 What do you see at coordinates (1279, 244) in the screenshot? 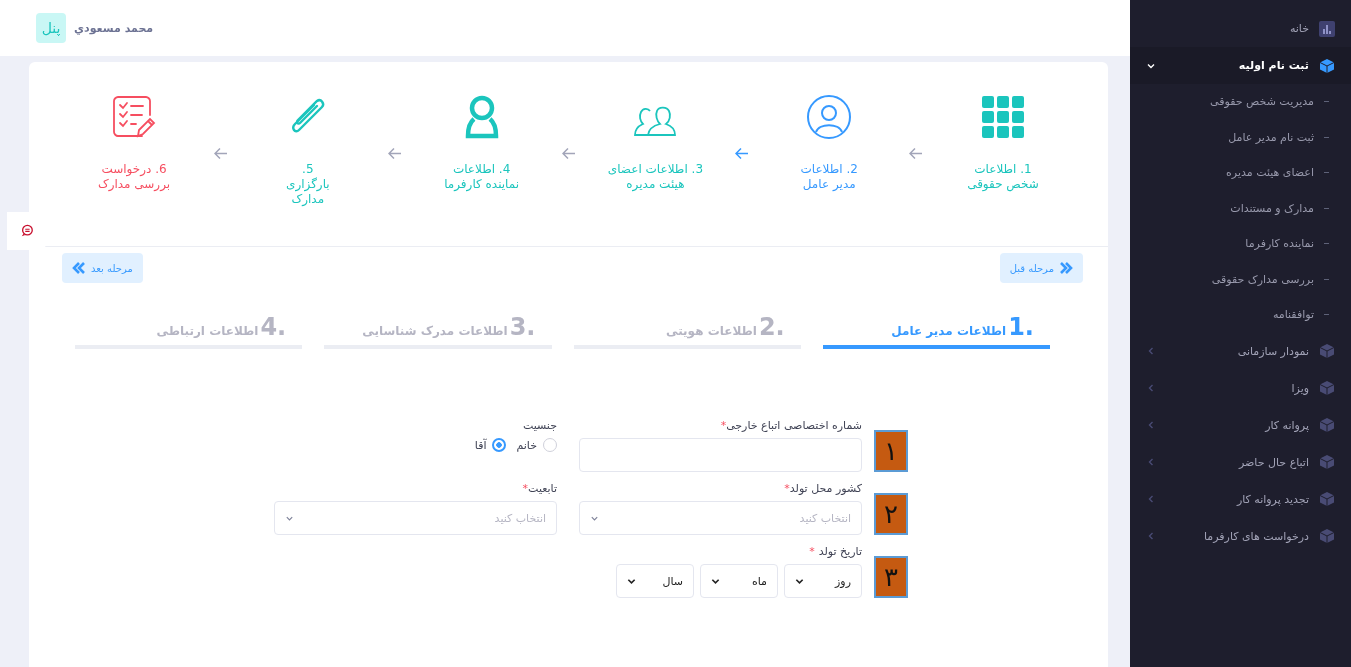
I see `submenu-label: نماینده کارفرما` at bounding box center [1279, 244].